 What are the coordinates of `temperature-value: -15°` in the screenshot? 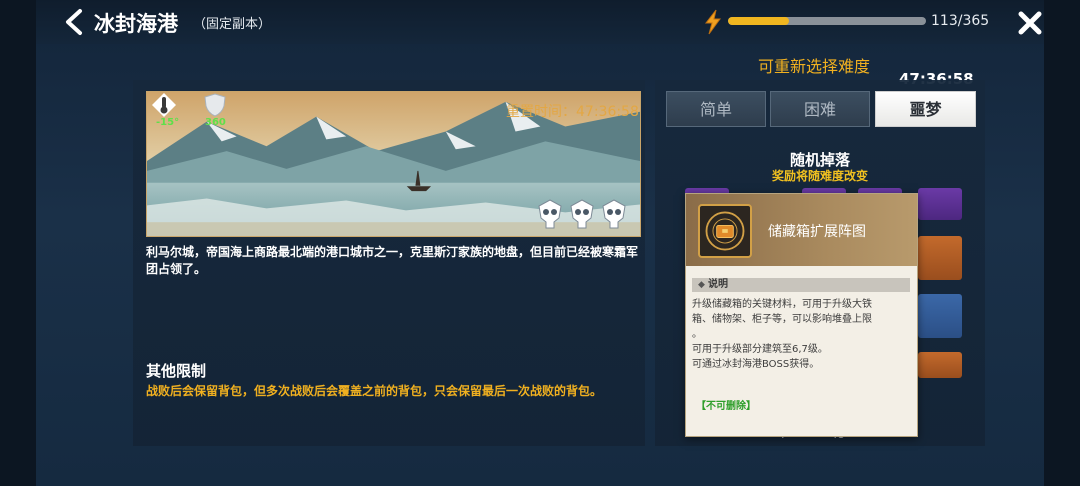 It's located at (168, 122).